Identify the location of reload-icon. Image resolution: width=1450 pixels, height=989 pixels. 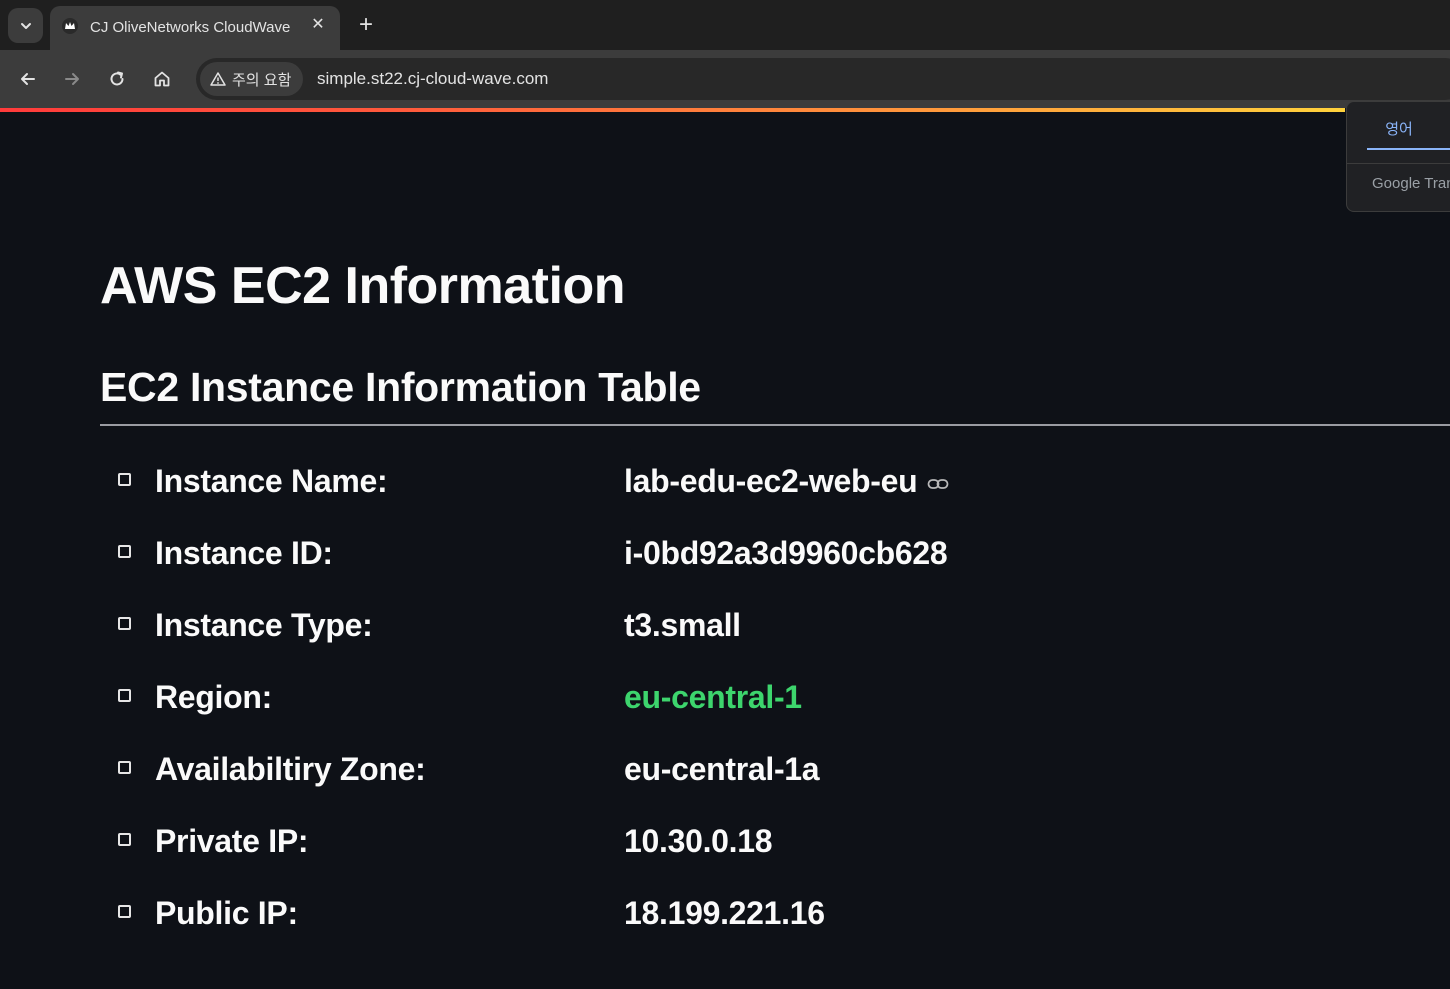
(117, 78).